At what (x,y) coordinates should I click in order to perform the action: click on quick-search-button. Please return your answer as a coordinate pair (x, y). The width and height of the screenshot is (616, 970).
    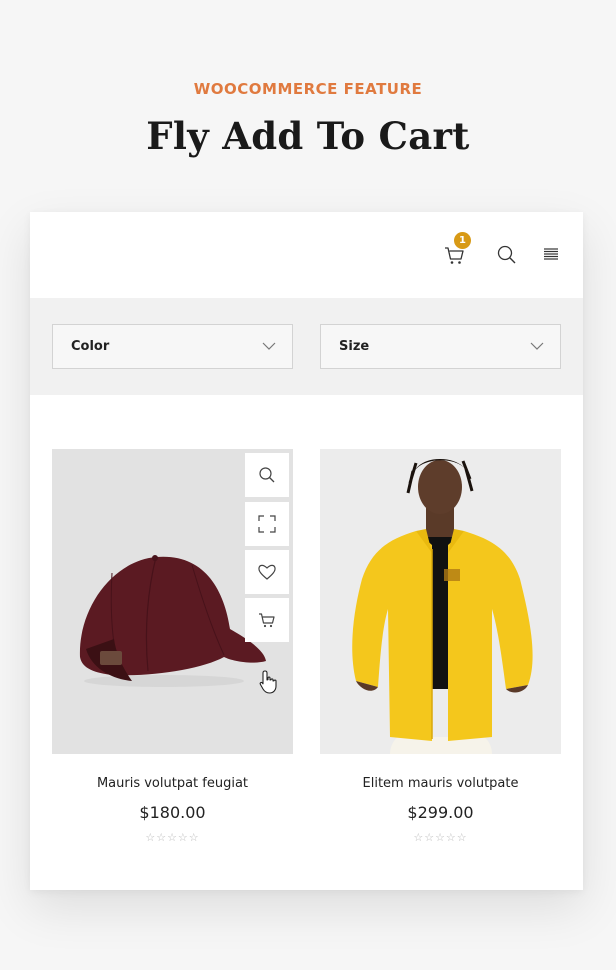
    Looking at the image, I should click on (267, 475).